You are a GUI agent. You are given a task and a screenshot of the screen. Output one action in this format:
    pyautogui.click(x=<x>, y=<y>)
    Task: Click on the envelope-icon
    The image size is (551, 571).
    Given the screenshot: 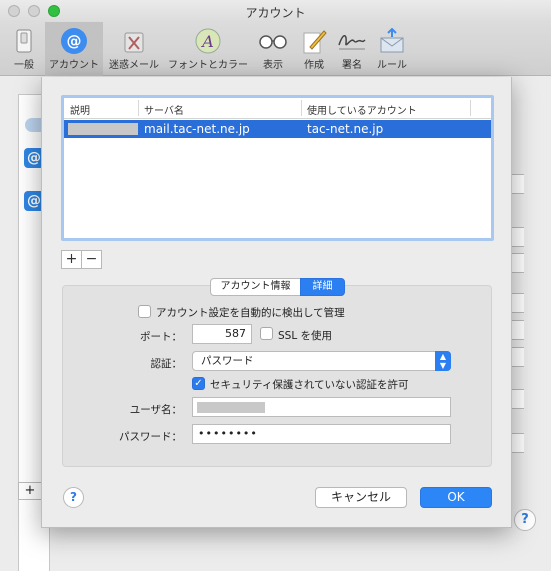 What is the action you would take?
    pyautogui.click(x=392, y=41)
    